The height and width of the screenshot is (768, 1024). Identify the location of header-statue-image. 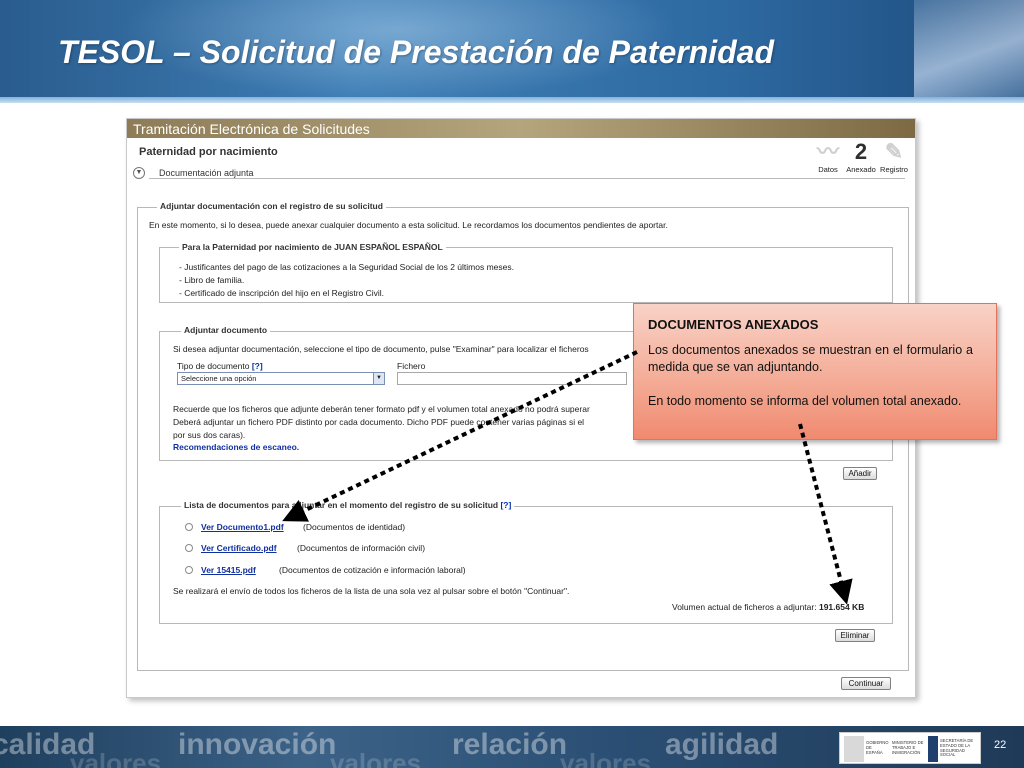
(969, 50).